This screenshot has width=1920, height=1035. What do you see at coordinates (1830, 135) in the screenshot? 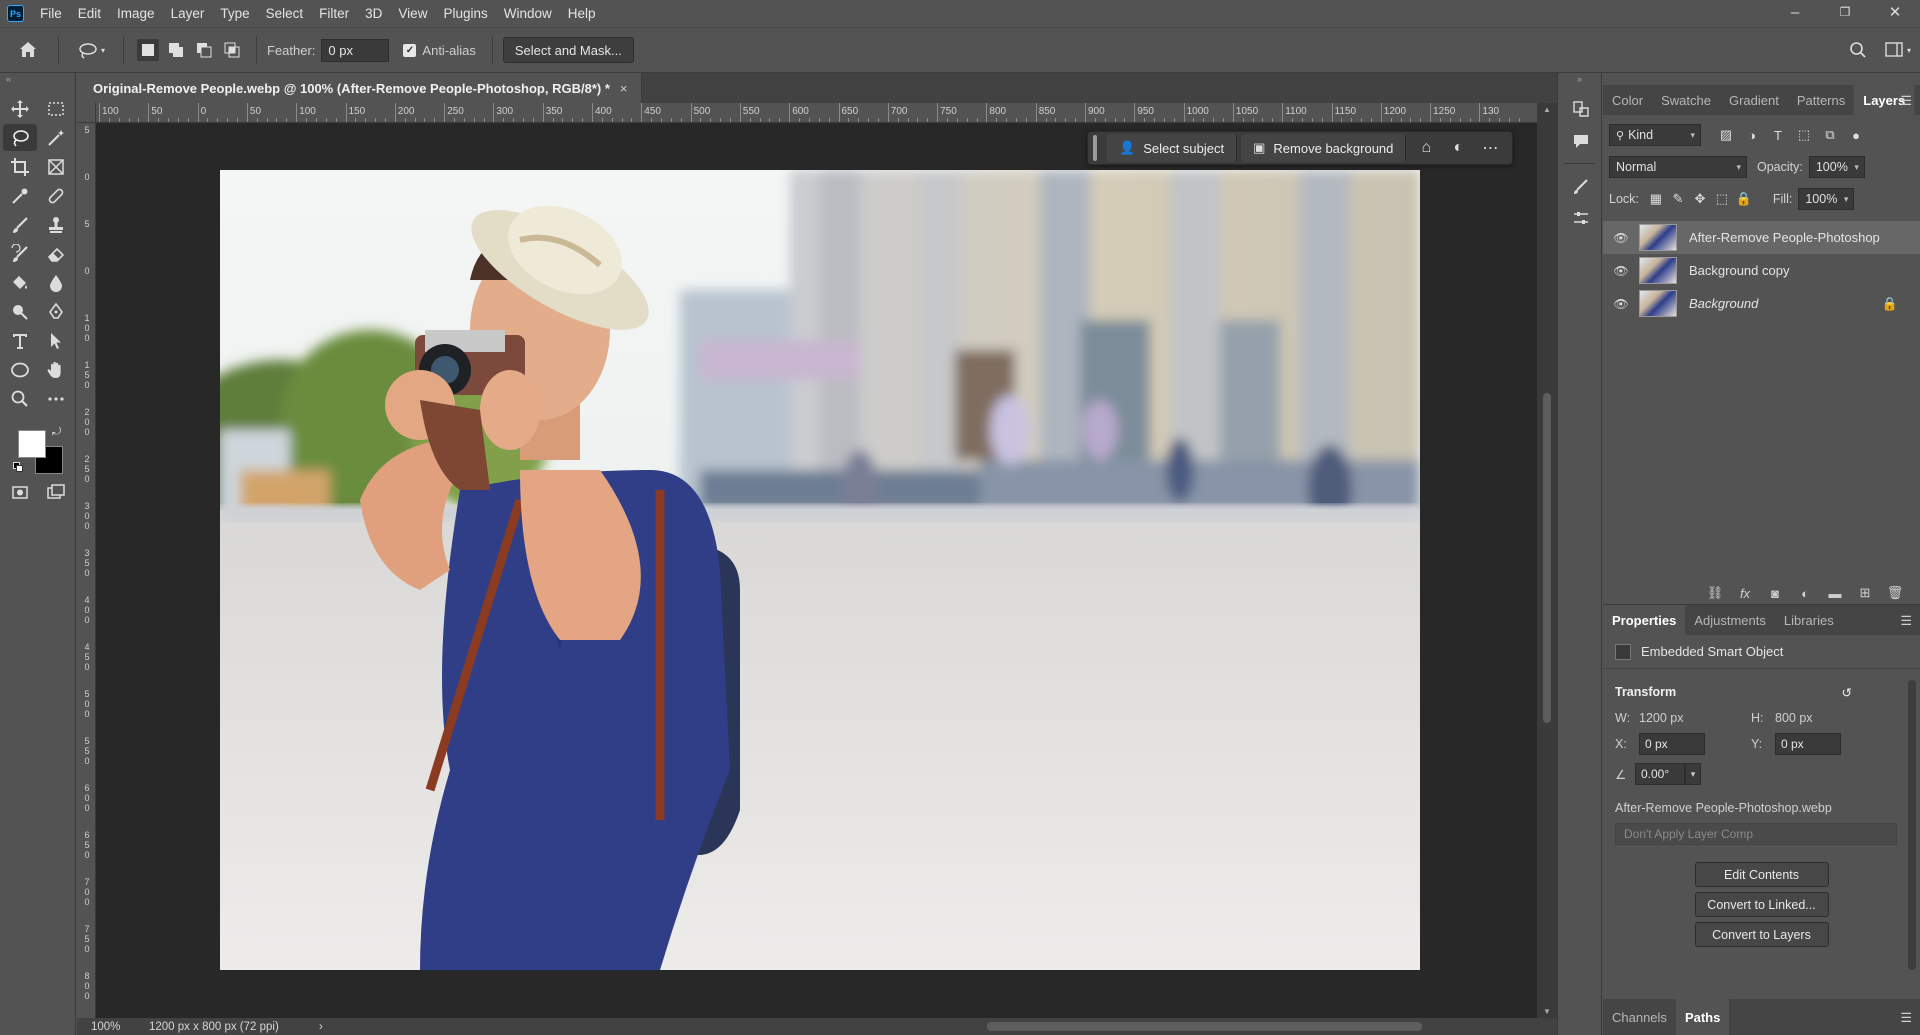
I see `filter-smart-object-icon: ⧉` at bounding box center [1830, 135].